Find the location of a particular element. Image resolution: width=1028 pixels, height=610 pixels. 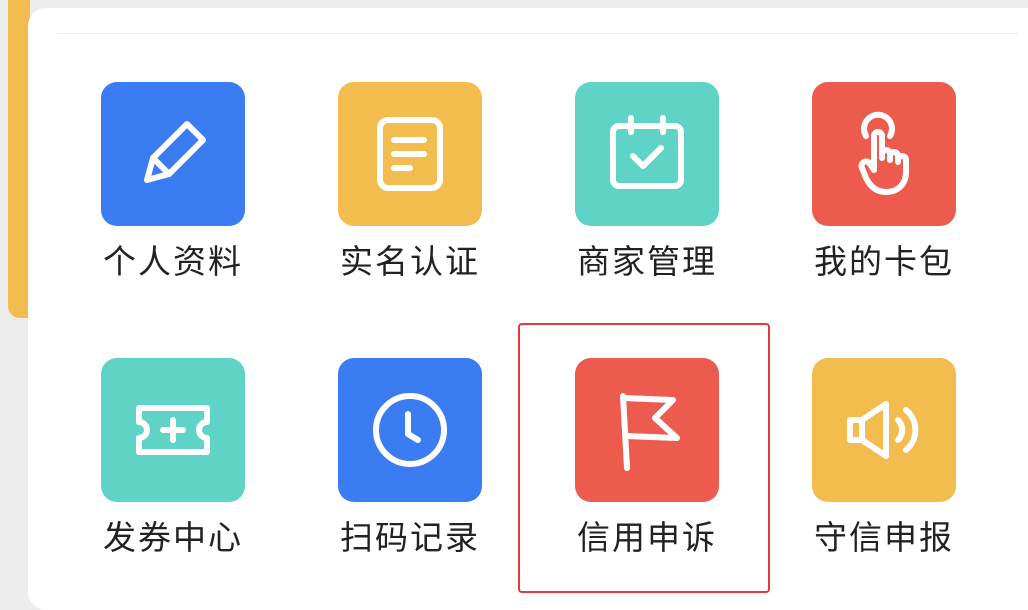

menu-item-coupon-center: 发券中心 is located at coordinates (173, 458).